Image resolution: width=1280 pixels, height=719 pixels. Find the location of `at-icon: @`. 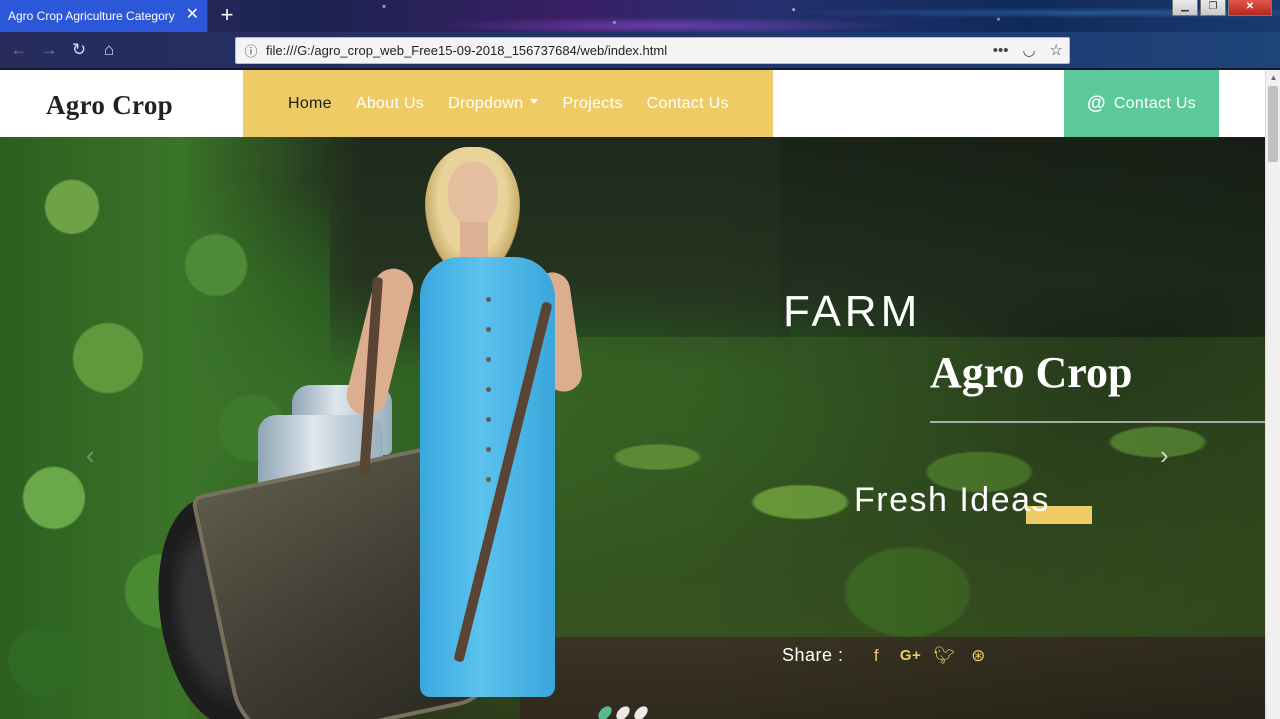

at-icon: @ is located at coordinates (1096, 103).